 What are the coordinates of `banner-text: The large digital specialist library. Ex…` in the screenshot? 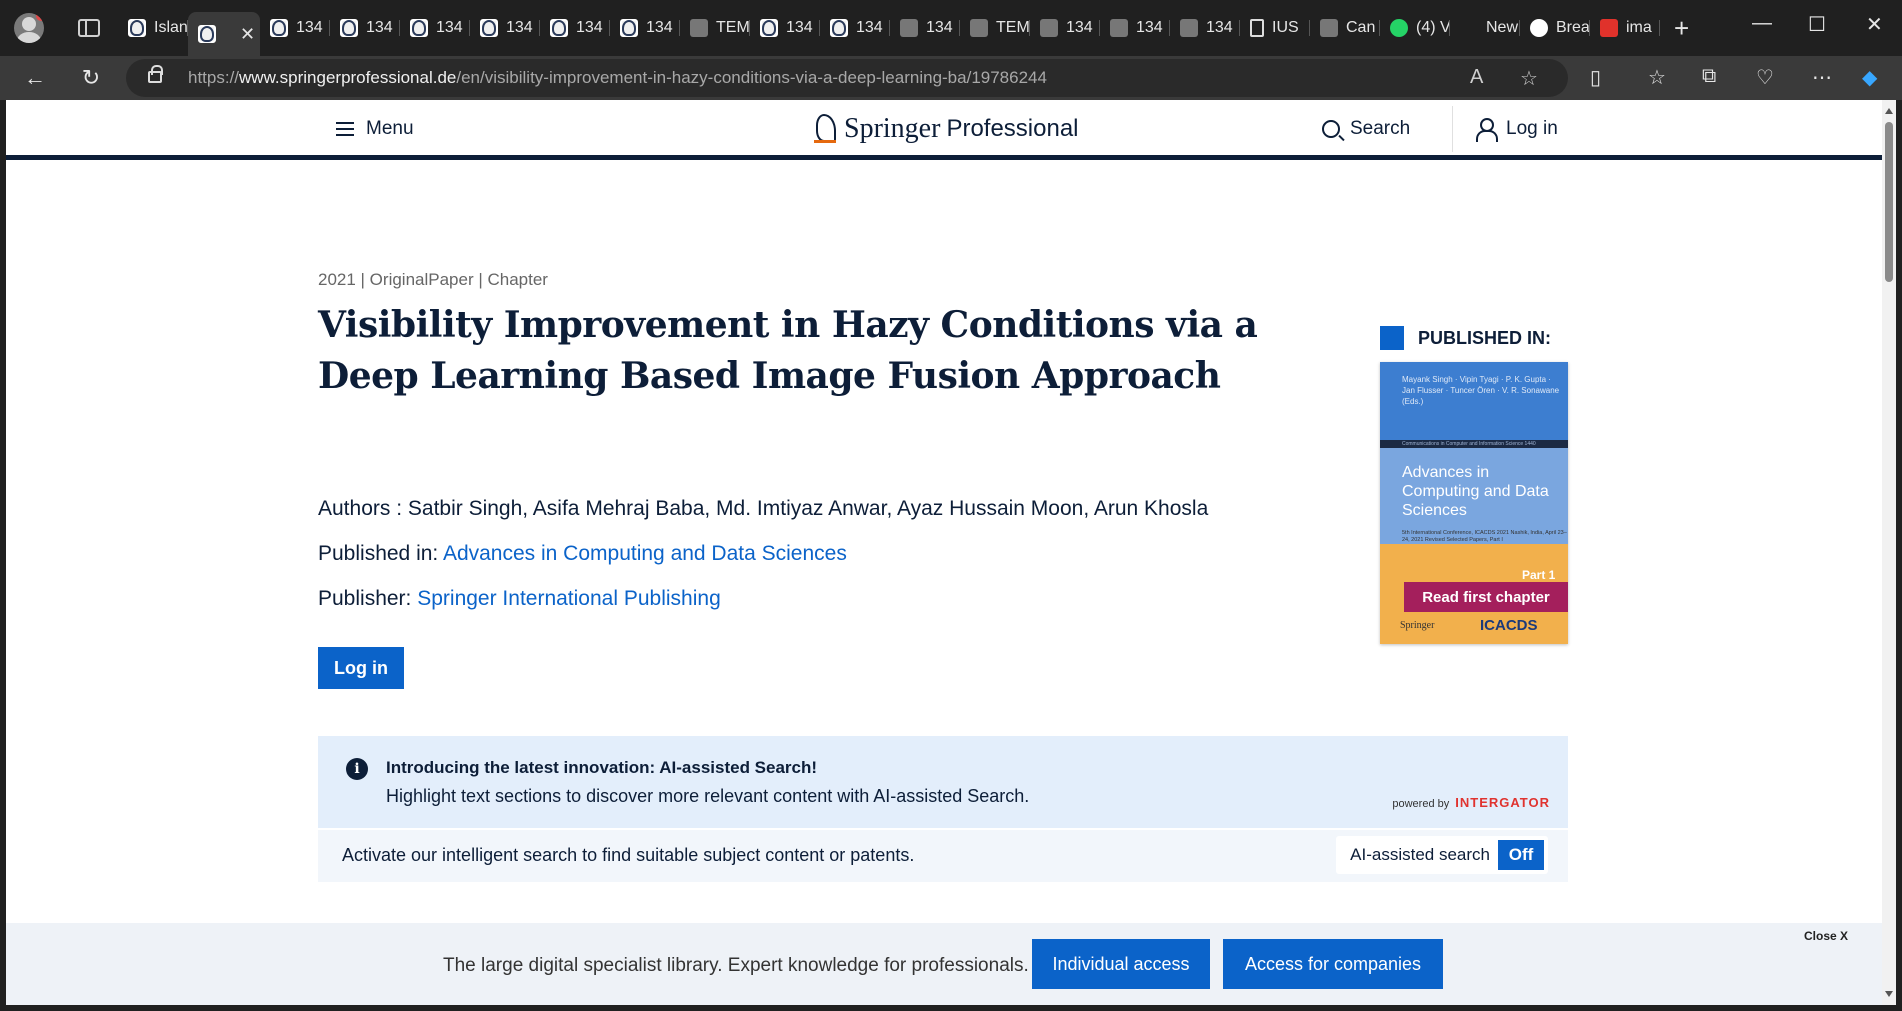 It's located at (736, 965).